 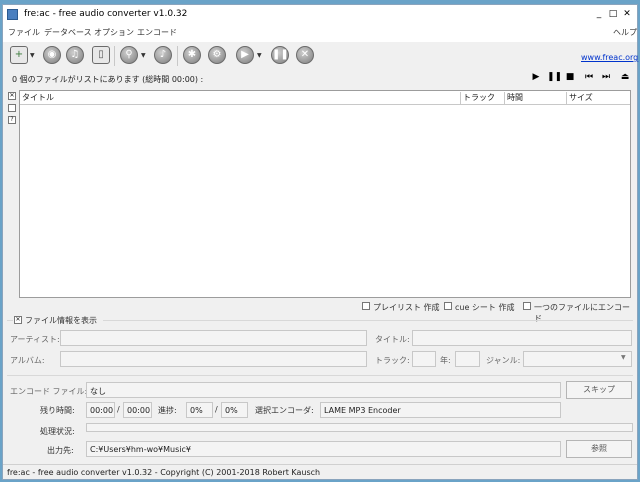 I want to click on playlist-checkbox, so click(x=366, y=306).